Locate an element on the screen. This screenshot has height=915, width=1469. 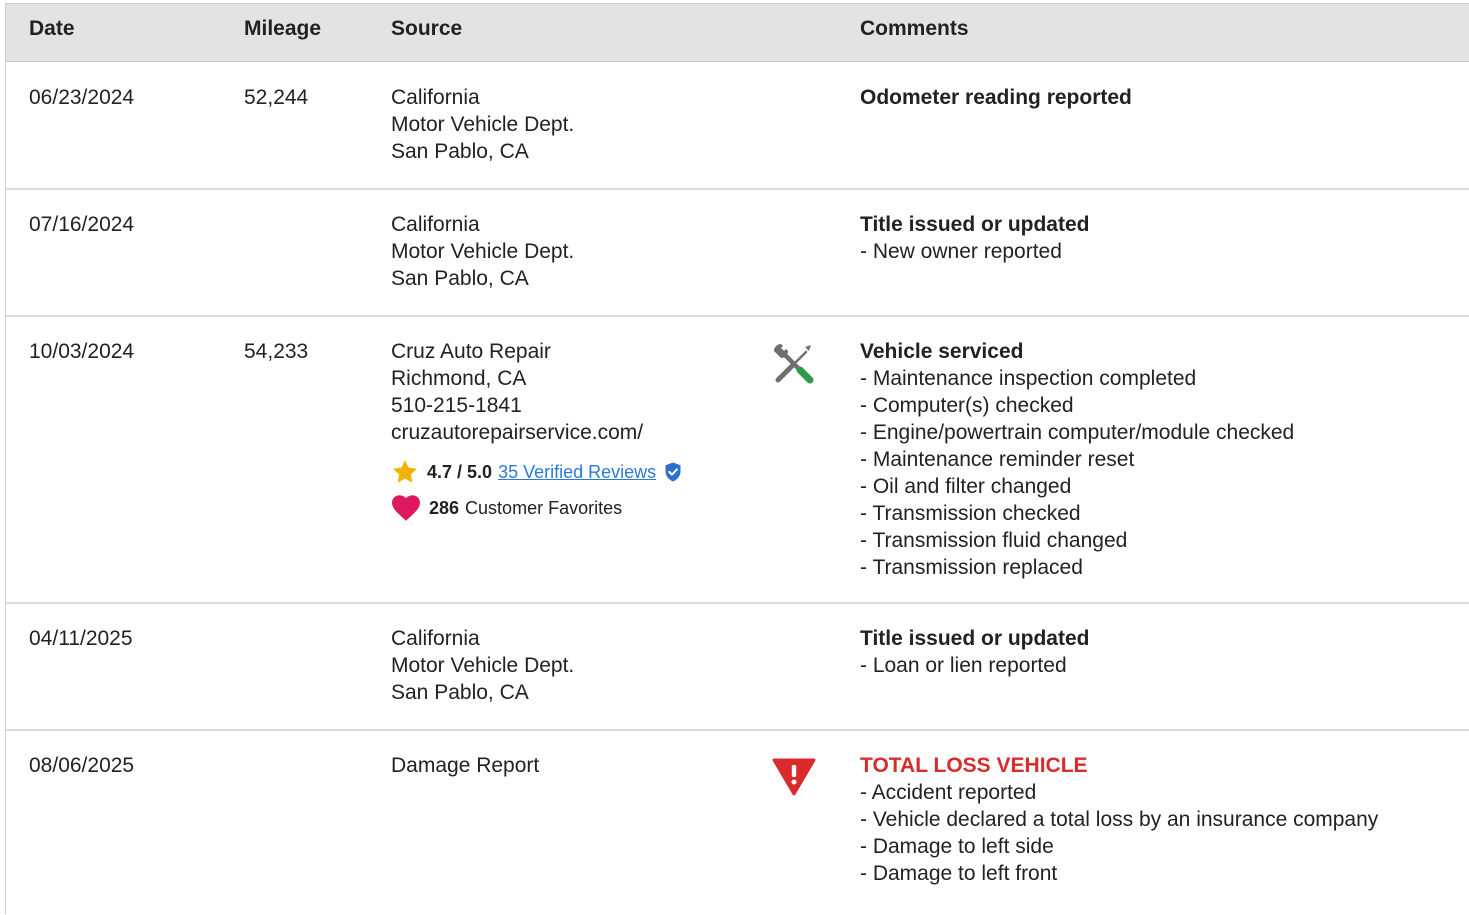
shop-rating: 4.7 / 5.0 35 Verified Reviews is located at coordinates (540, 472).